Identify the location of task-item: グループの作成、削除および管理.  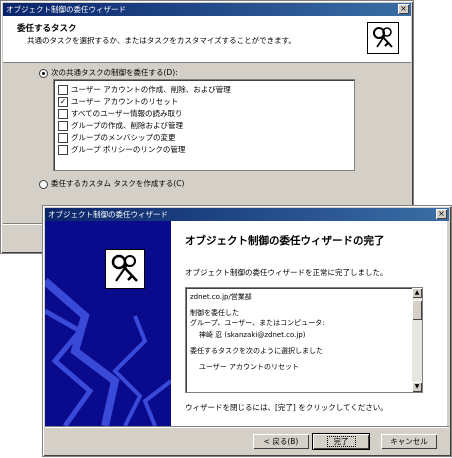
(120, 125).